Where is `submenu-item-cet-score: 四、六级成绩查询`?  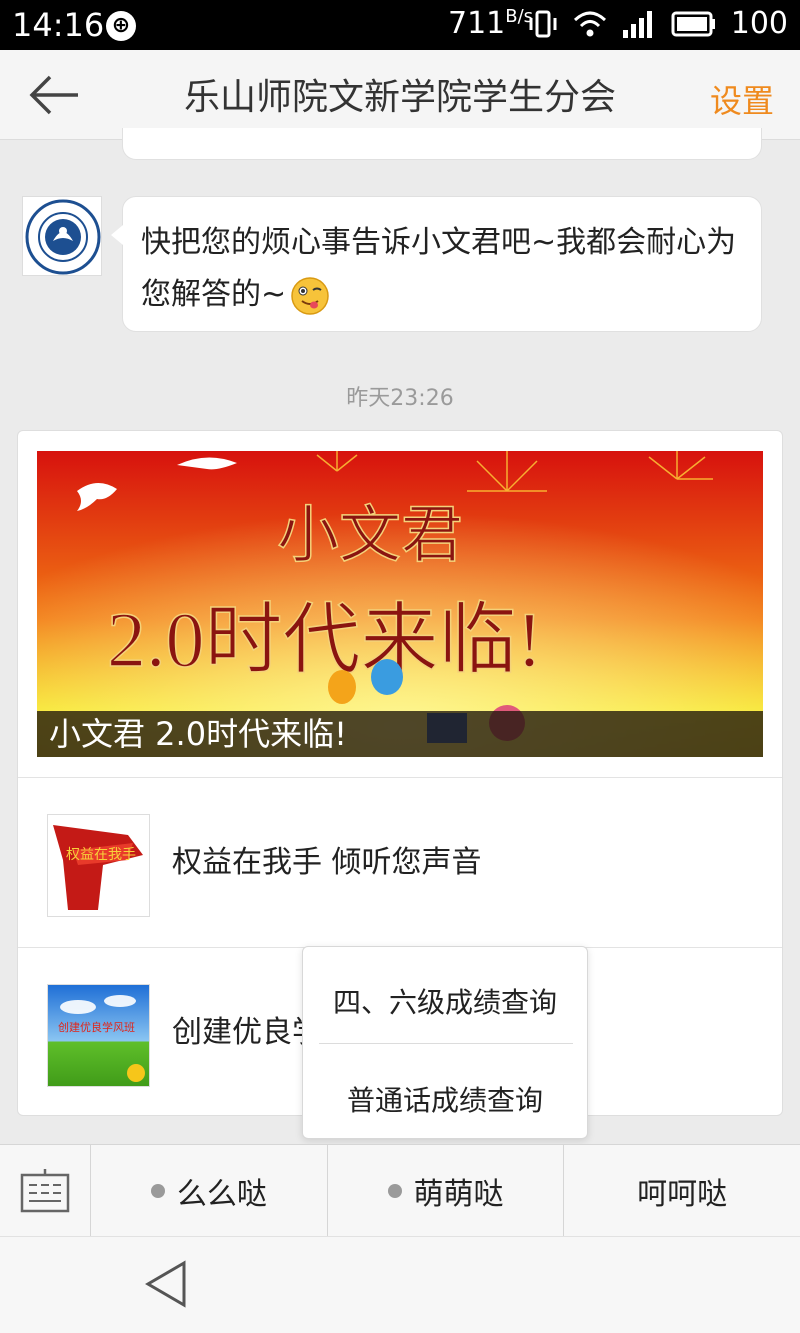
submenu-item-cet-score: 四、六级成绩查询 is located at coordinates (445, 1001).